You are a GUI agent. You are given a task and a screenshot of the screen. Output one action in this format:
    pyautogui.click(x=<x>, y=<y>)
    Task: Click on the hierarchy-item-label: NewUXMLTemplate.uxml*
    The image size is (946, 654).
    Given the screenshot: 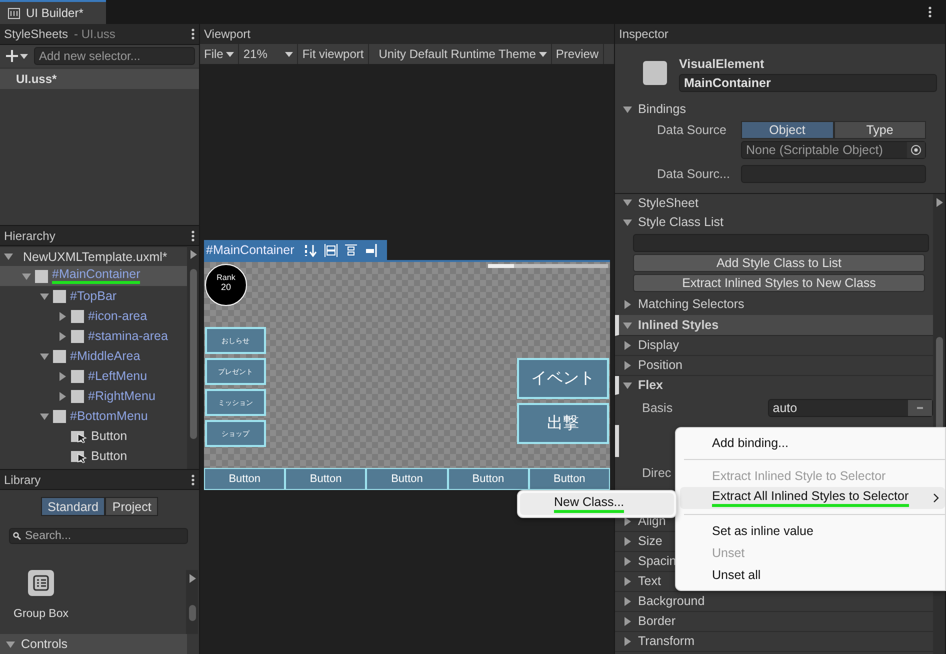 What is the action you would take?
    pyautogui.click(x=95, y=257)
    